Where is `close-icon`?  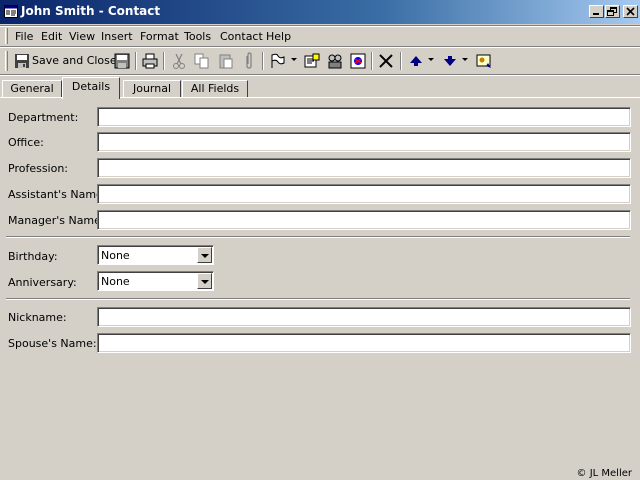 close-icon is located at coordinates (630, 11).